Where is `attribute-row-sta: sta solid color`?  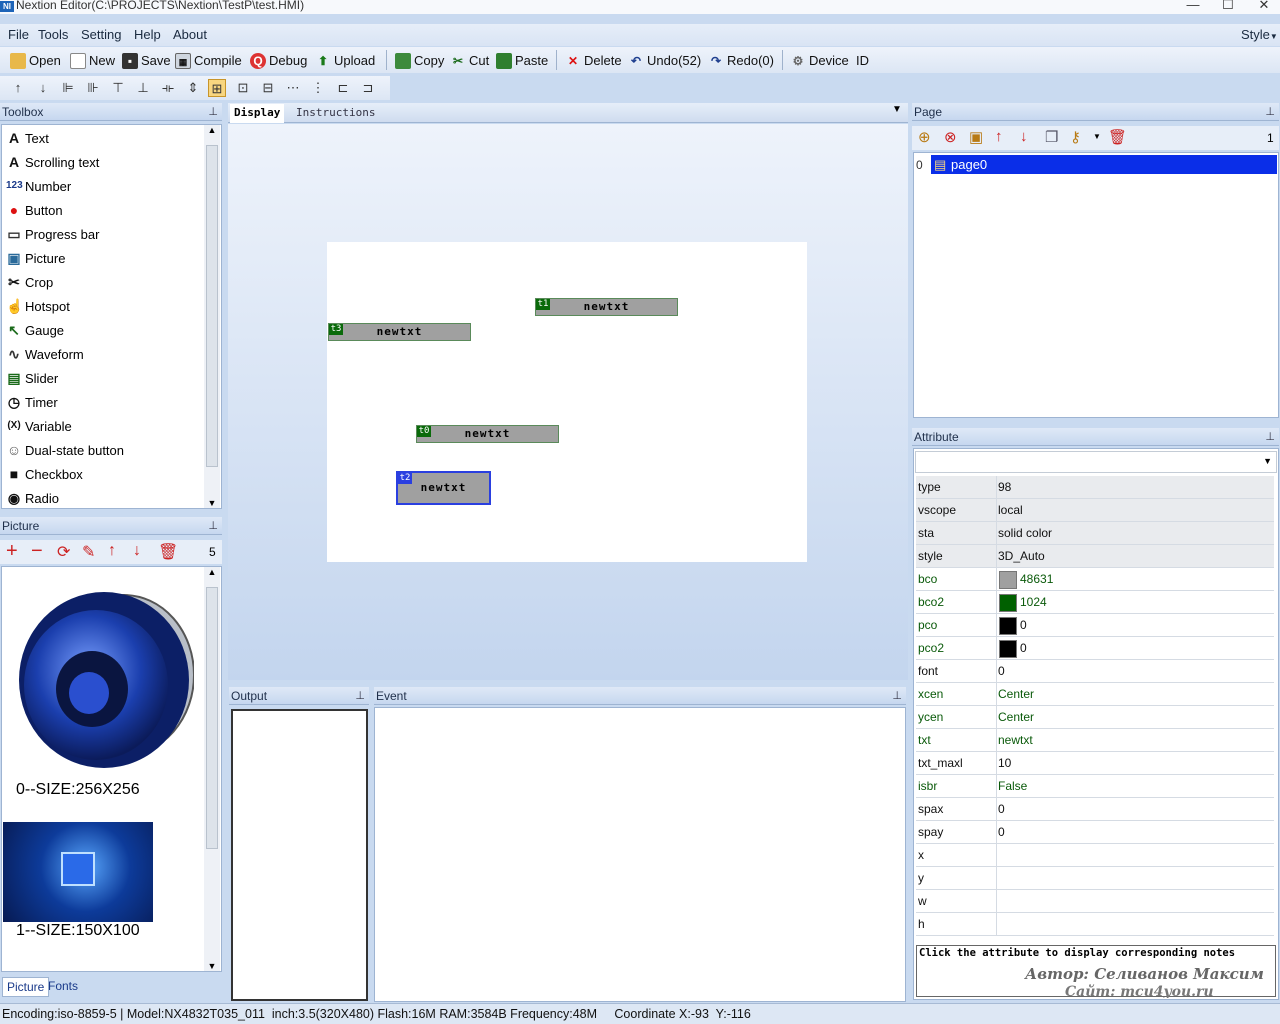 attribute-row-sta: sta solid color is located at coordinates (1095, 533).